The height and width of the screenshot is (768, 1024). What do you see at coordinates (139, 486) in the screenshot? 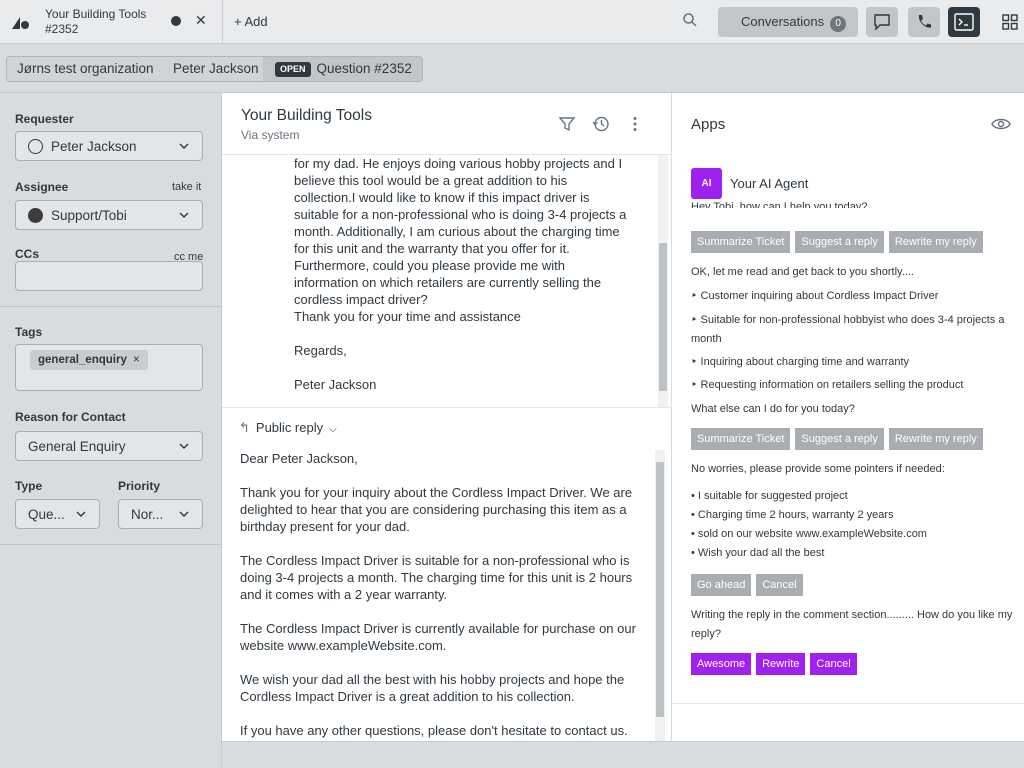
I see `priority-label: Priority` at bounding box center [139, 486].